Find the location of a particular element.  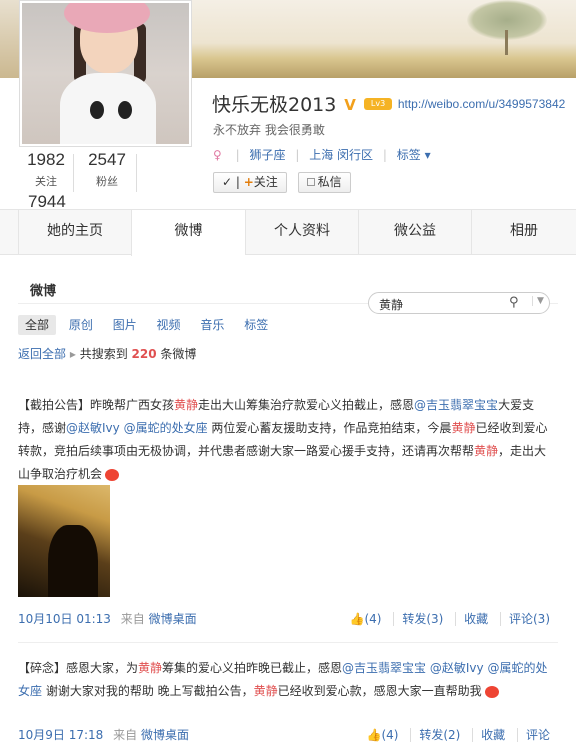

plus-icon: + is located at coordinates (248, 182).